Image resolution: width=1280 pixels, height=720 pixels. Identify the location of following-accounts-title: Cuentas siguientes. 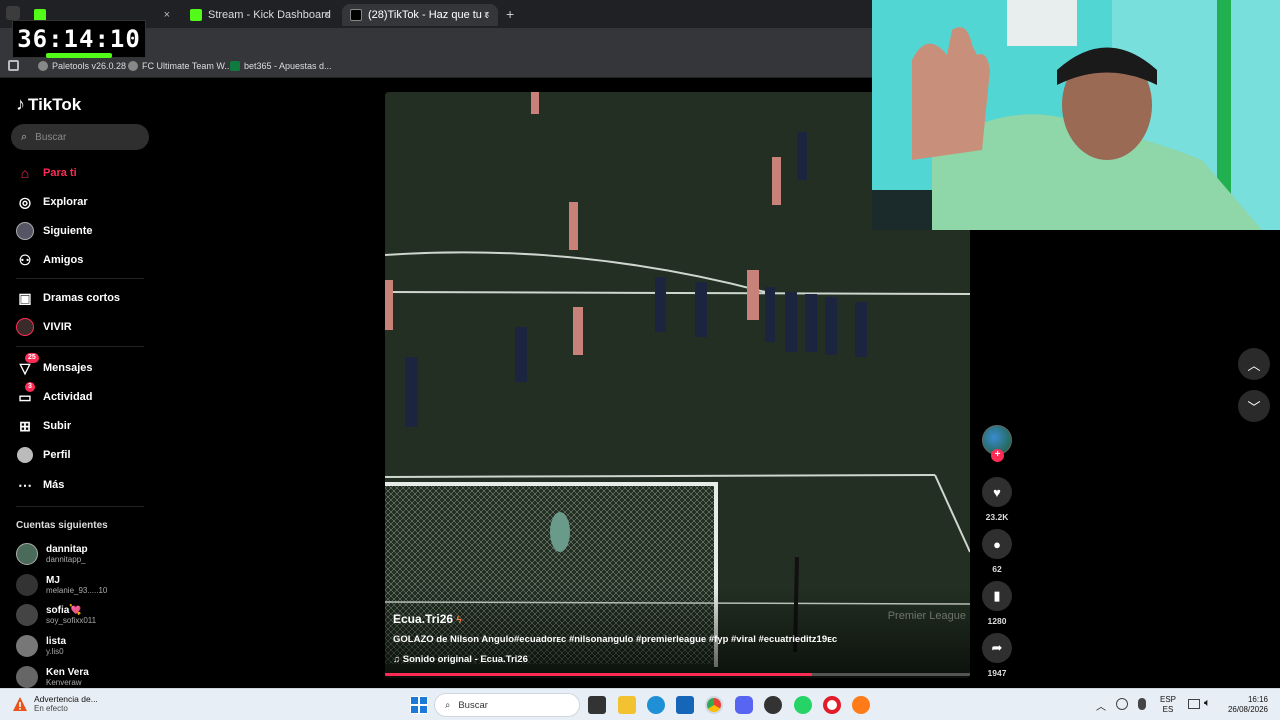
(62, 525).